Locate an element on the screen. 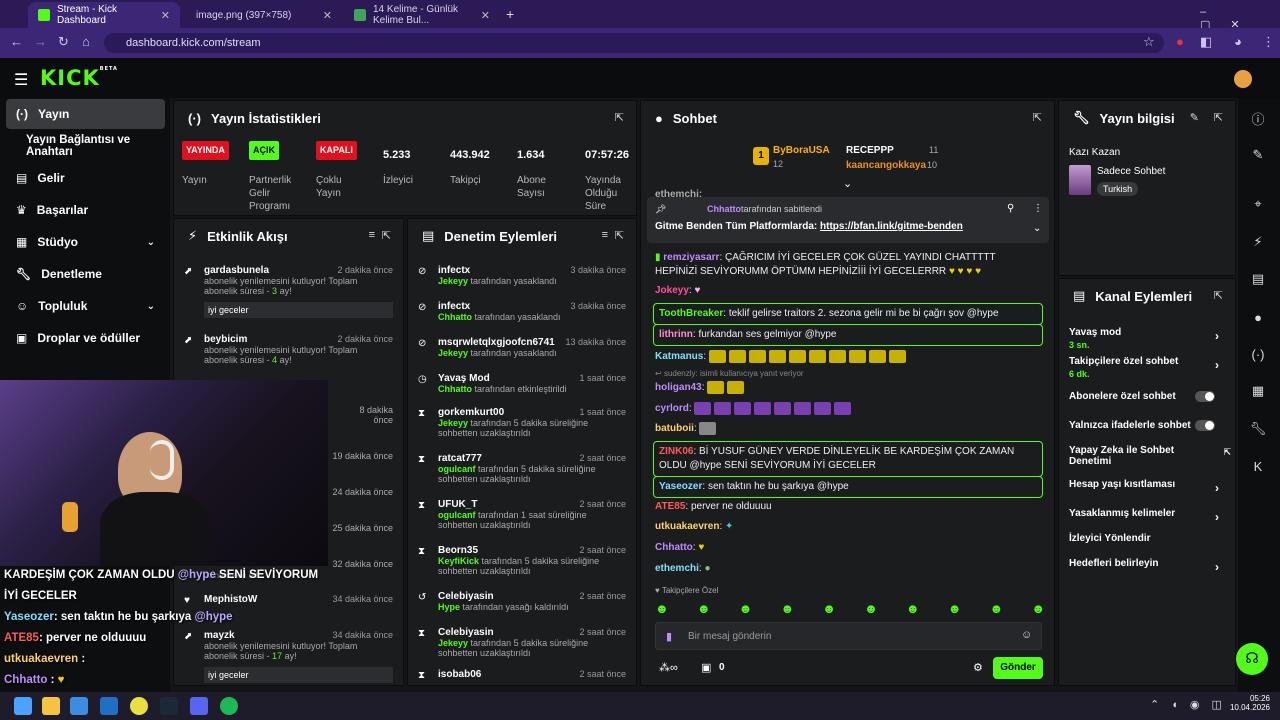 The width and height of the screenshot is (1280, 720). chat-input: ▮ Bir mesaj gönderin ☺ is located at coordinates (848, 636).